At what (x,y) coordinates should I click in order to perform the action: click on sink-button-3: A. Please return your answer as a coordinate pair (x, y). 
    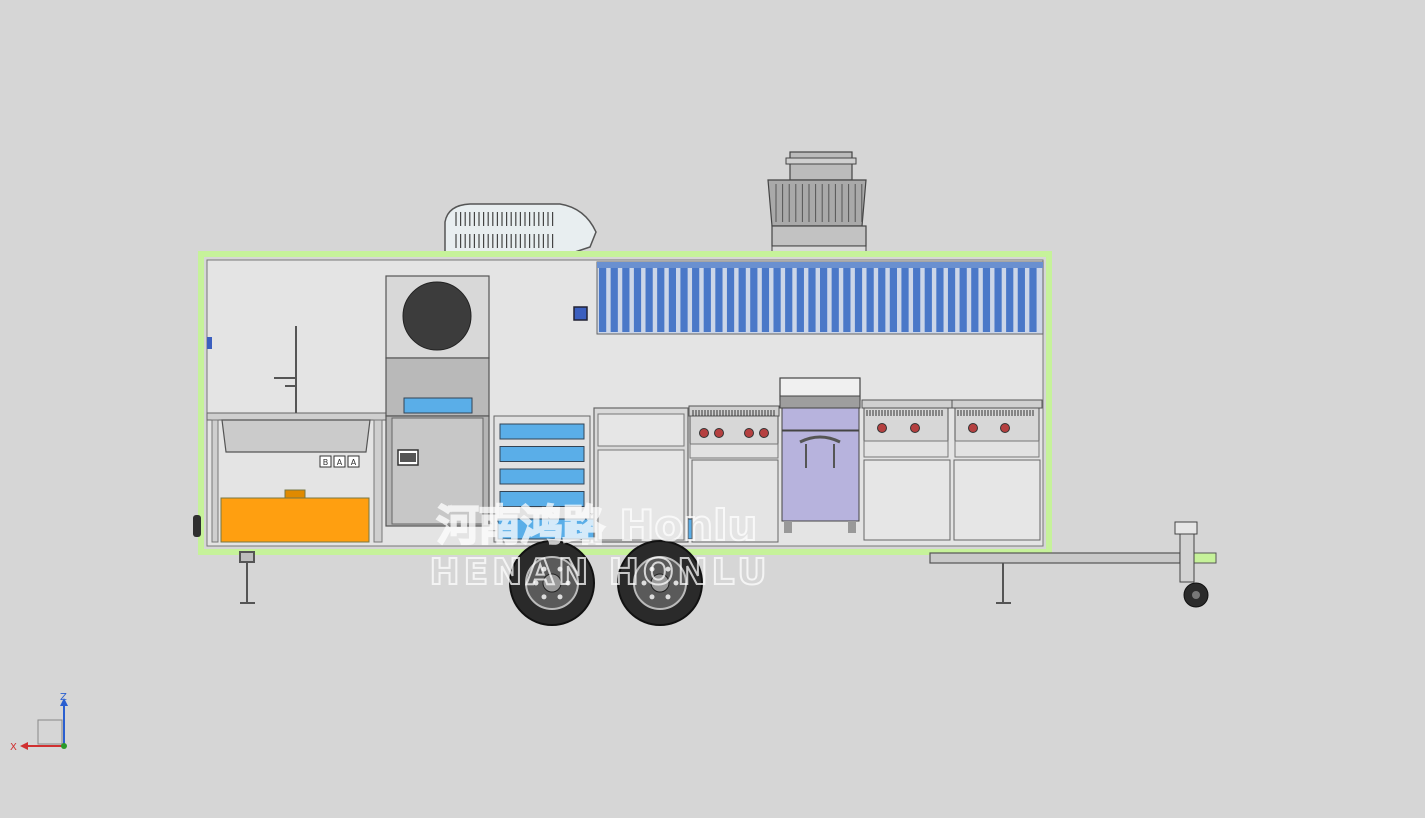
    Looking at the image, I should click on (353, 461).